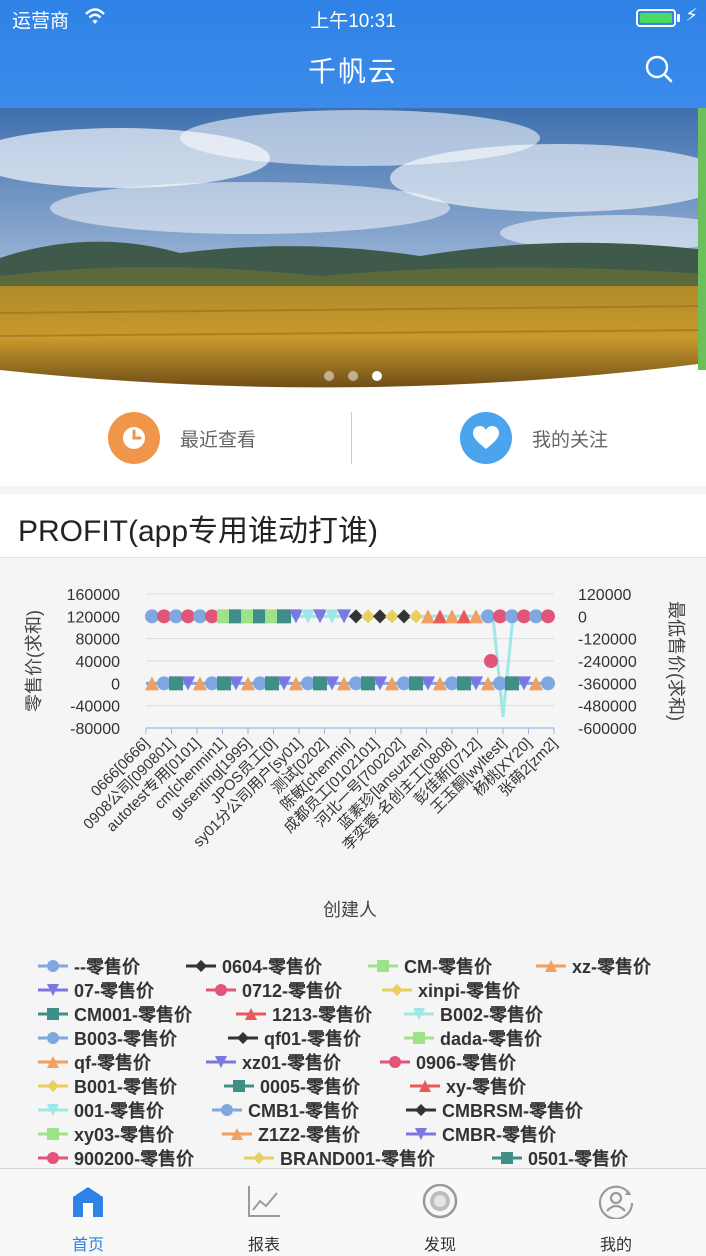 The image size is (706, 1256). I want to click on legend-item: xz-零售价, so click(593, 966).